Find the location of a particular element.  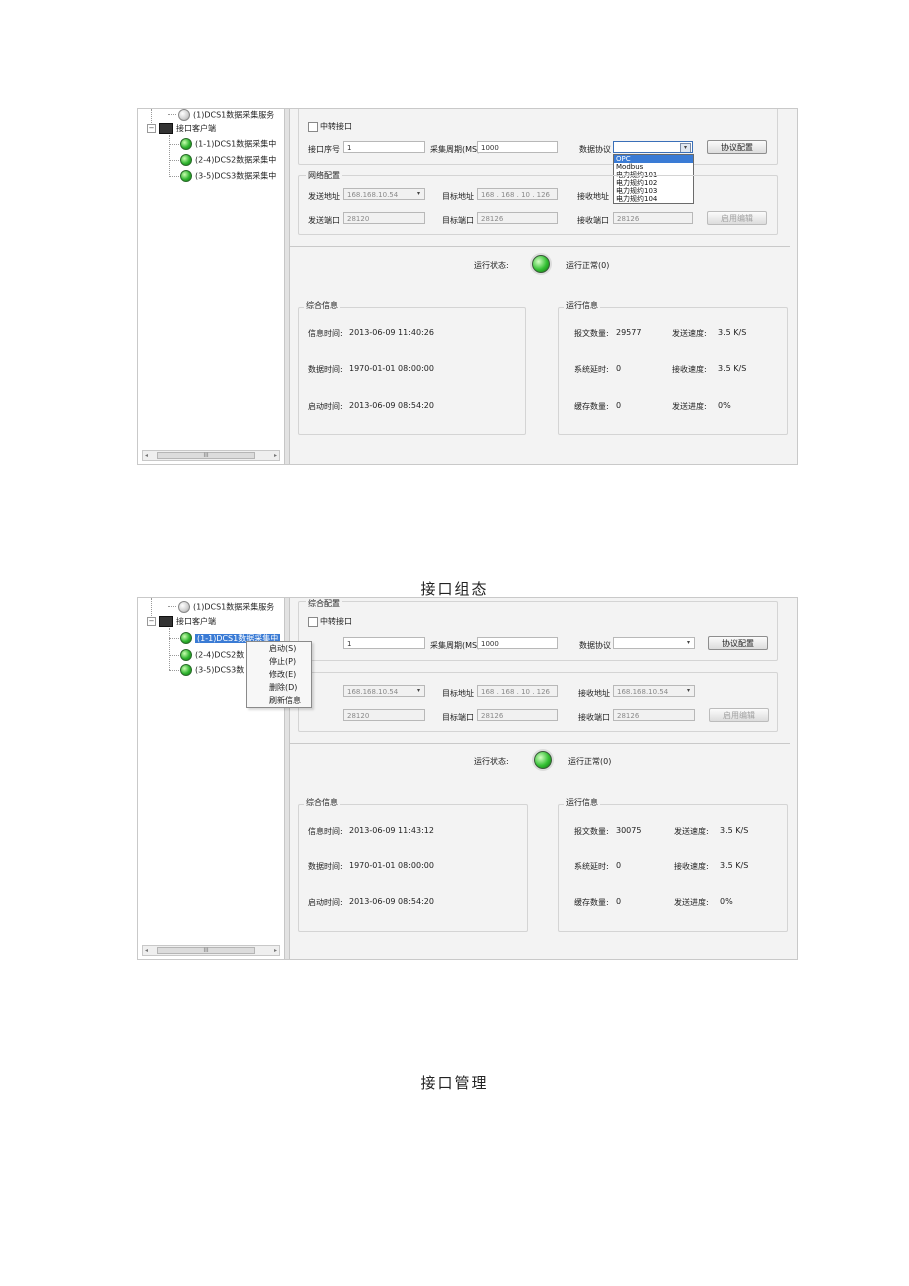

run-state-label: 运行状态: is located at coordinates (491, 761).